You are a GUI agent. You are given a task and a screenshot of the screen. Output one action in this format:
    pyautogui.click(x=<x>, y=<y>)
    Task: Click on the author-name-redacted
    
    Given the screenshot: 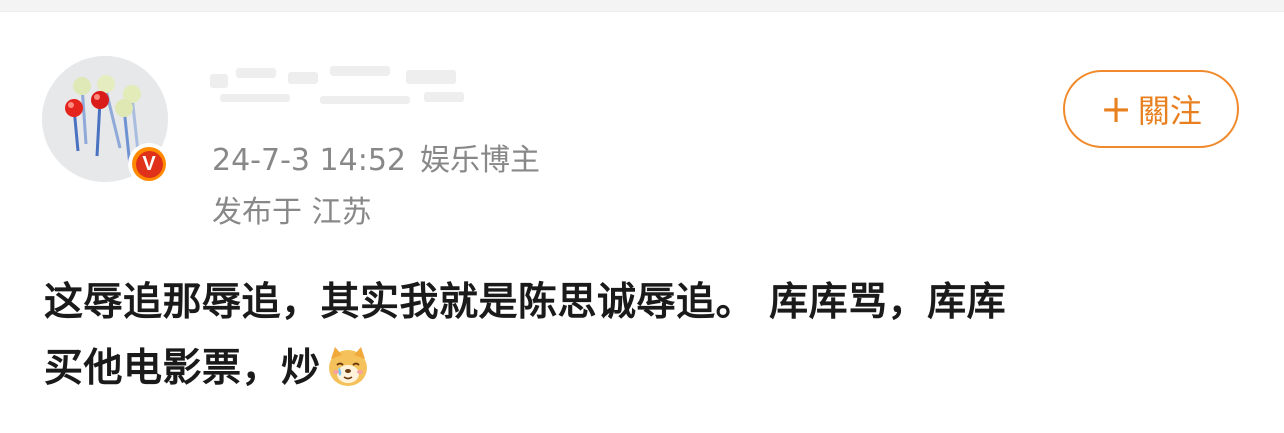 What is the action you would take?
    pyautogui.click(x=345, y=87)
    